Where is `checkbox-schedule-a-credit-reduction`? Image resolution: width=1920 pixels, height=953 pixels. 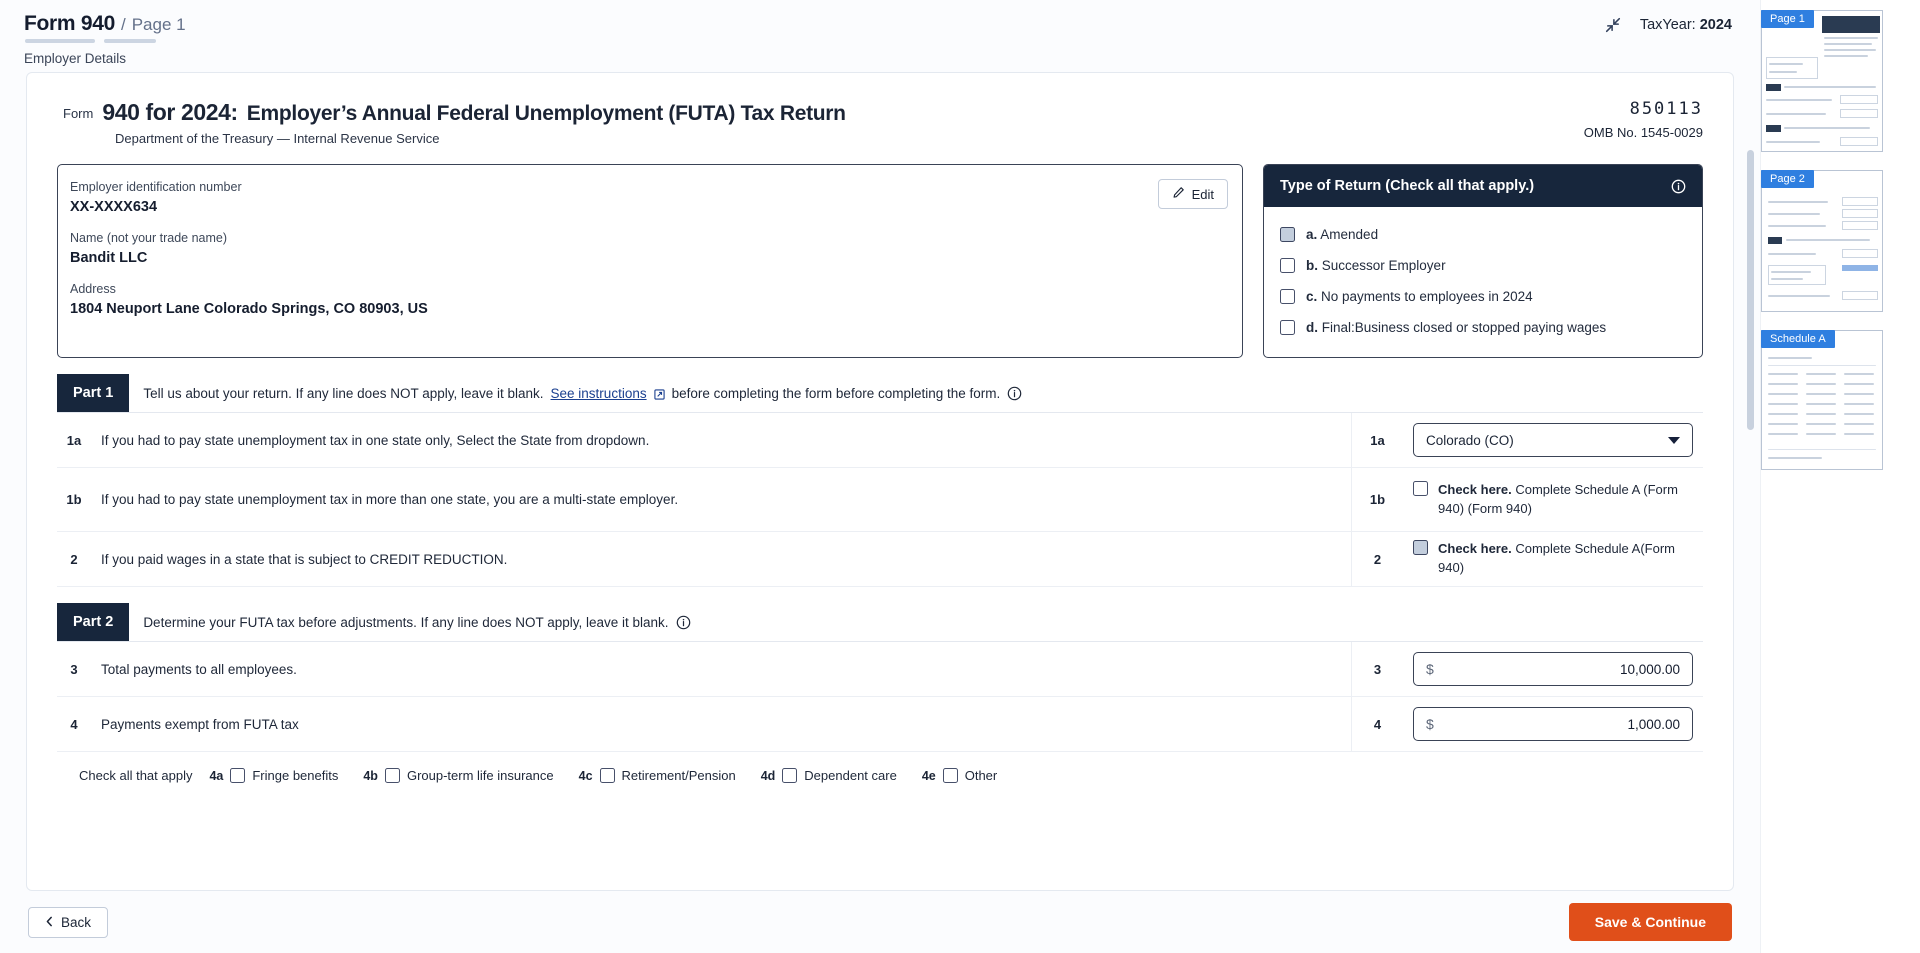
checkbox-schedule-a-credit-reduction is located at coordinates (1420, 548).